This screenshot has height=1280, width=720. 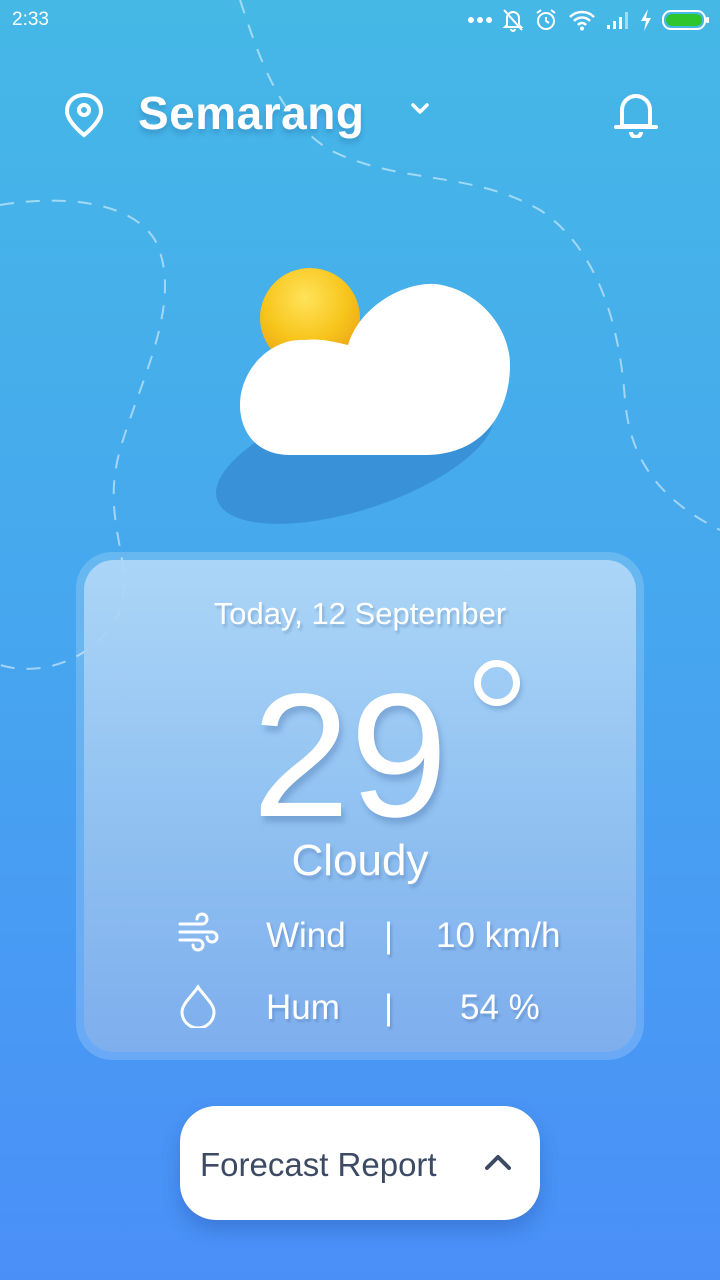 I want to click on droplet-icon, so click(x=198, y=1006).